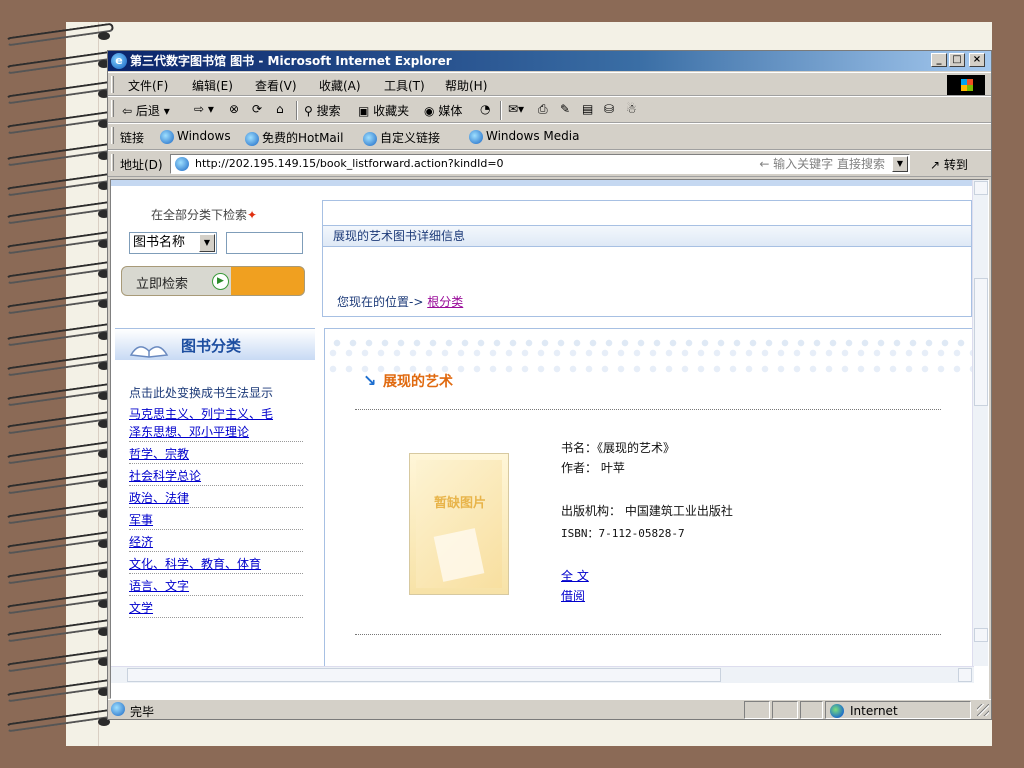  What do you see at coordinates (981, 342) in the screenshot?
I see `vertical-scroll-thumb` at bounding box center [981, 342].